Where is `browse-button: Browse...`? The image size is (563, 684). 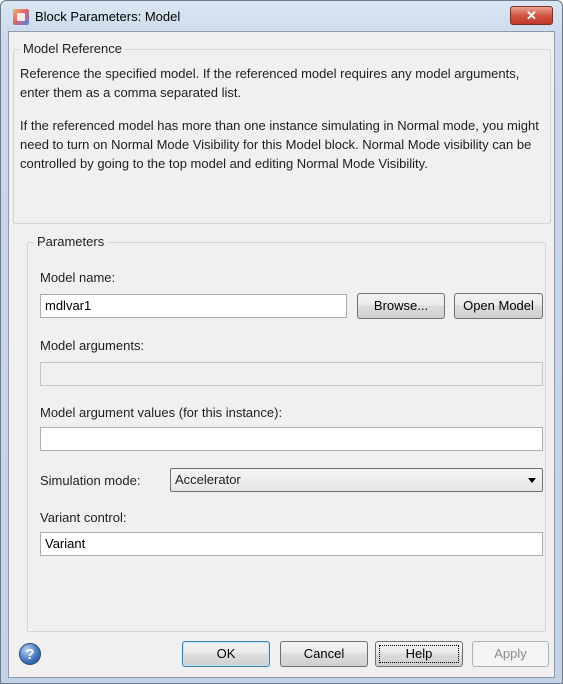
browse-button: Browse... is located at coordinates (401, 306).